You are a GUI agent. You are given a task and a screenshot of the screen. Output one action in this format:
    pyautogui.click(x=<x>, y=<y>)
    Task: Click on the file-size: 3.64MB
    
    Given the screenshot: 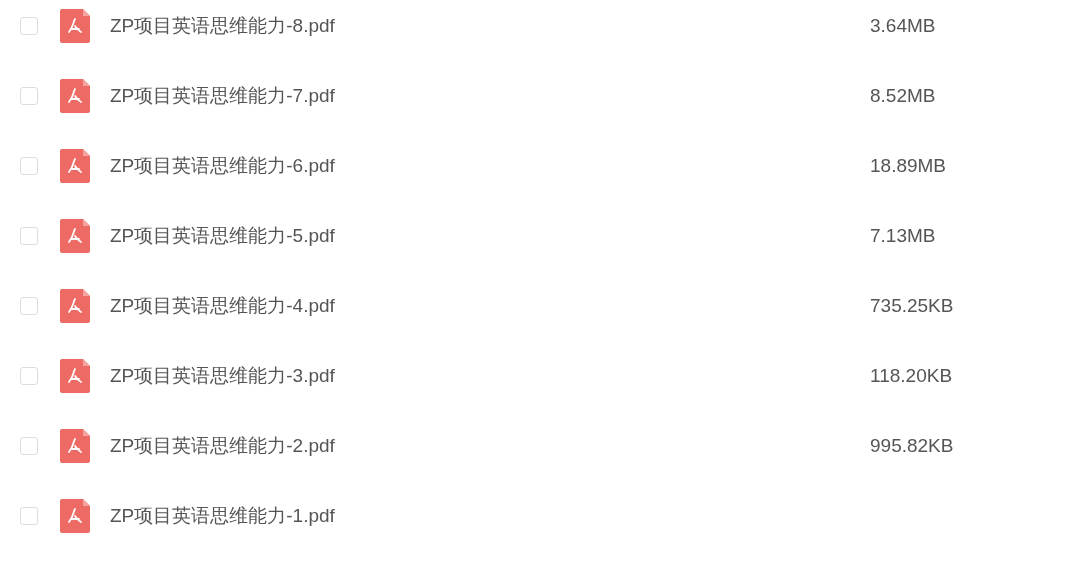 What is the action you would take?
    pyautogui.click(x=903, y=26)
    